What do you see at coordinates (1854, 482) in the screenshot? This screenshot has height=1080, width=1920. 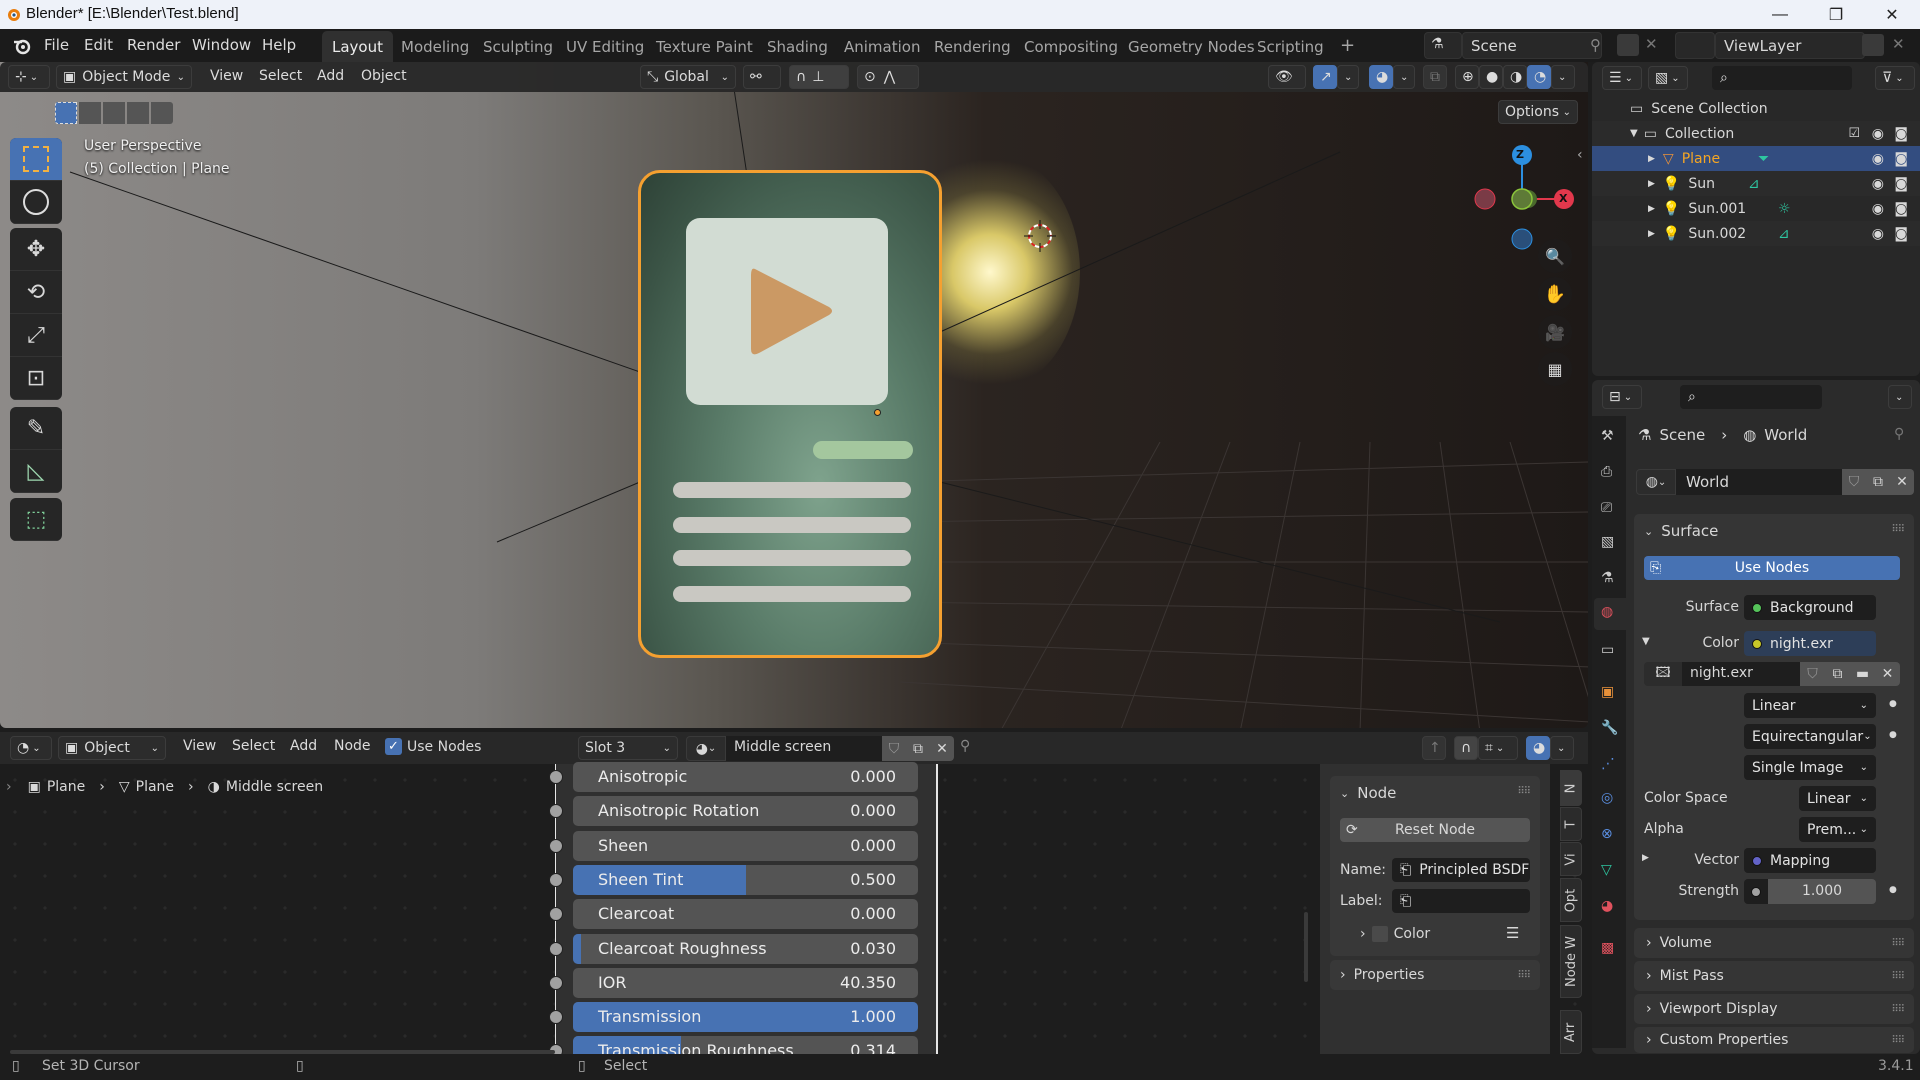 I see `fake-user-shield-button: ⛉` at bounding box center [1854, 482].